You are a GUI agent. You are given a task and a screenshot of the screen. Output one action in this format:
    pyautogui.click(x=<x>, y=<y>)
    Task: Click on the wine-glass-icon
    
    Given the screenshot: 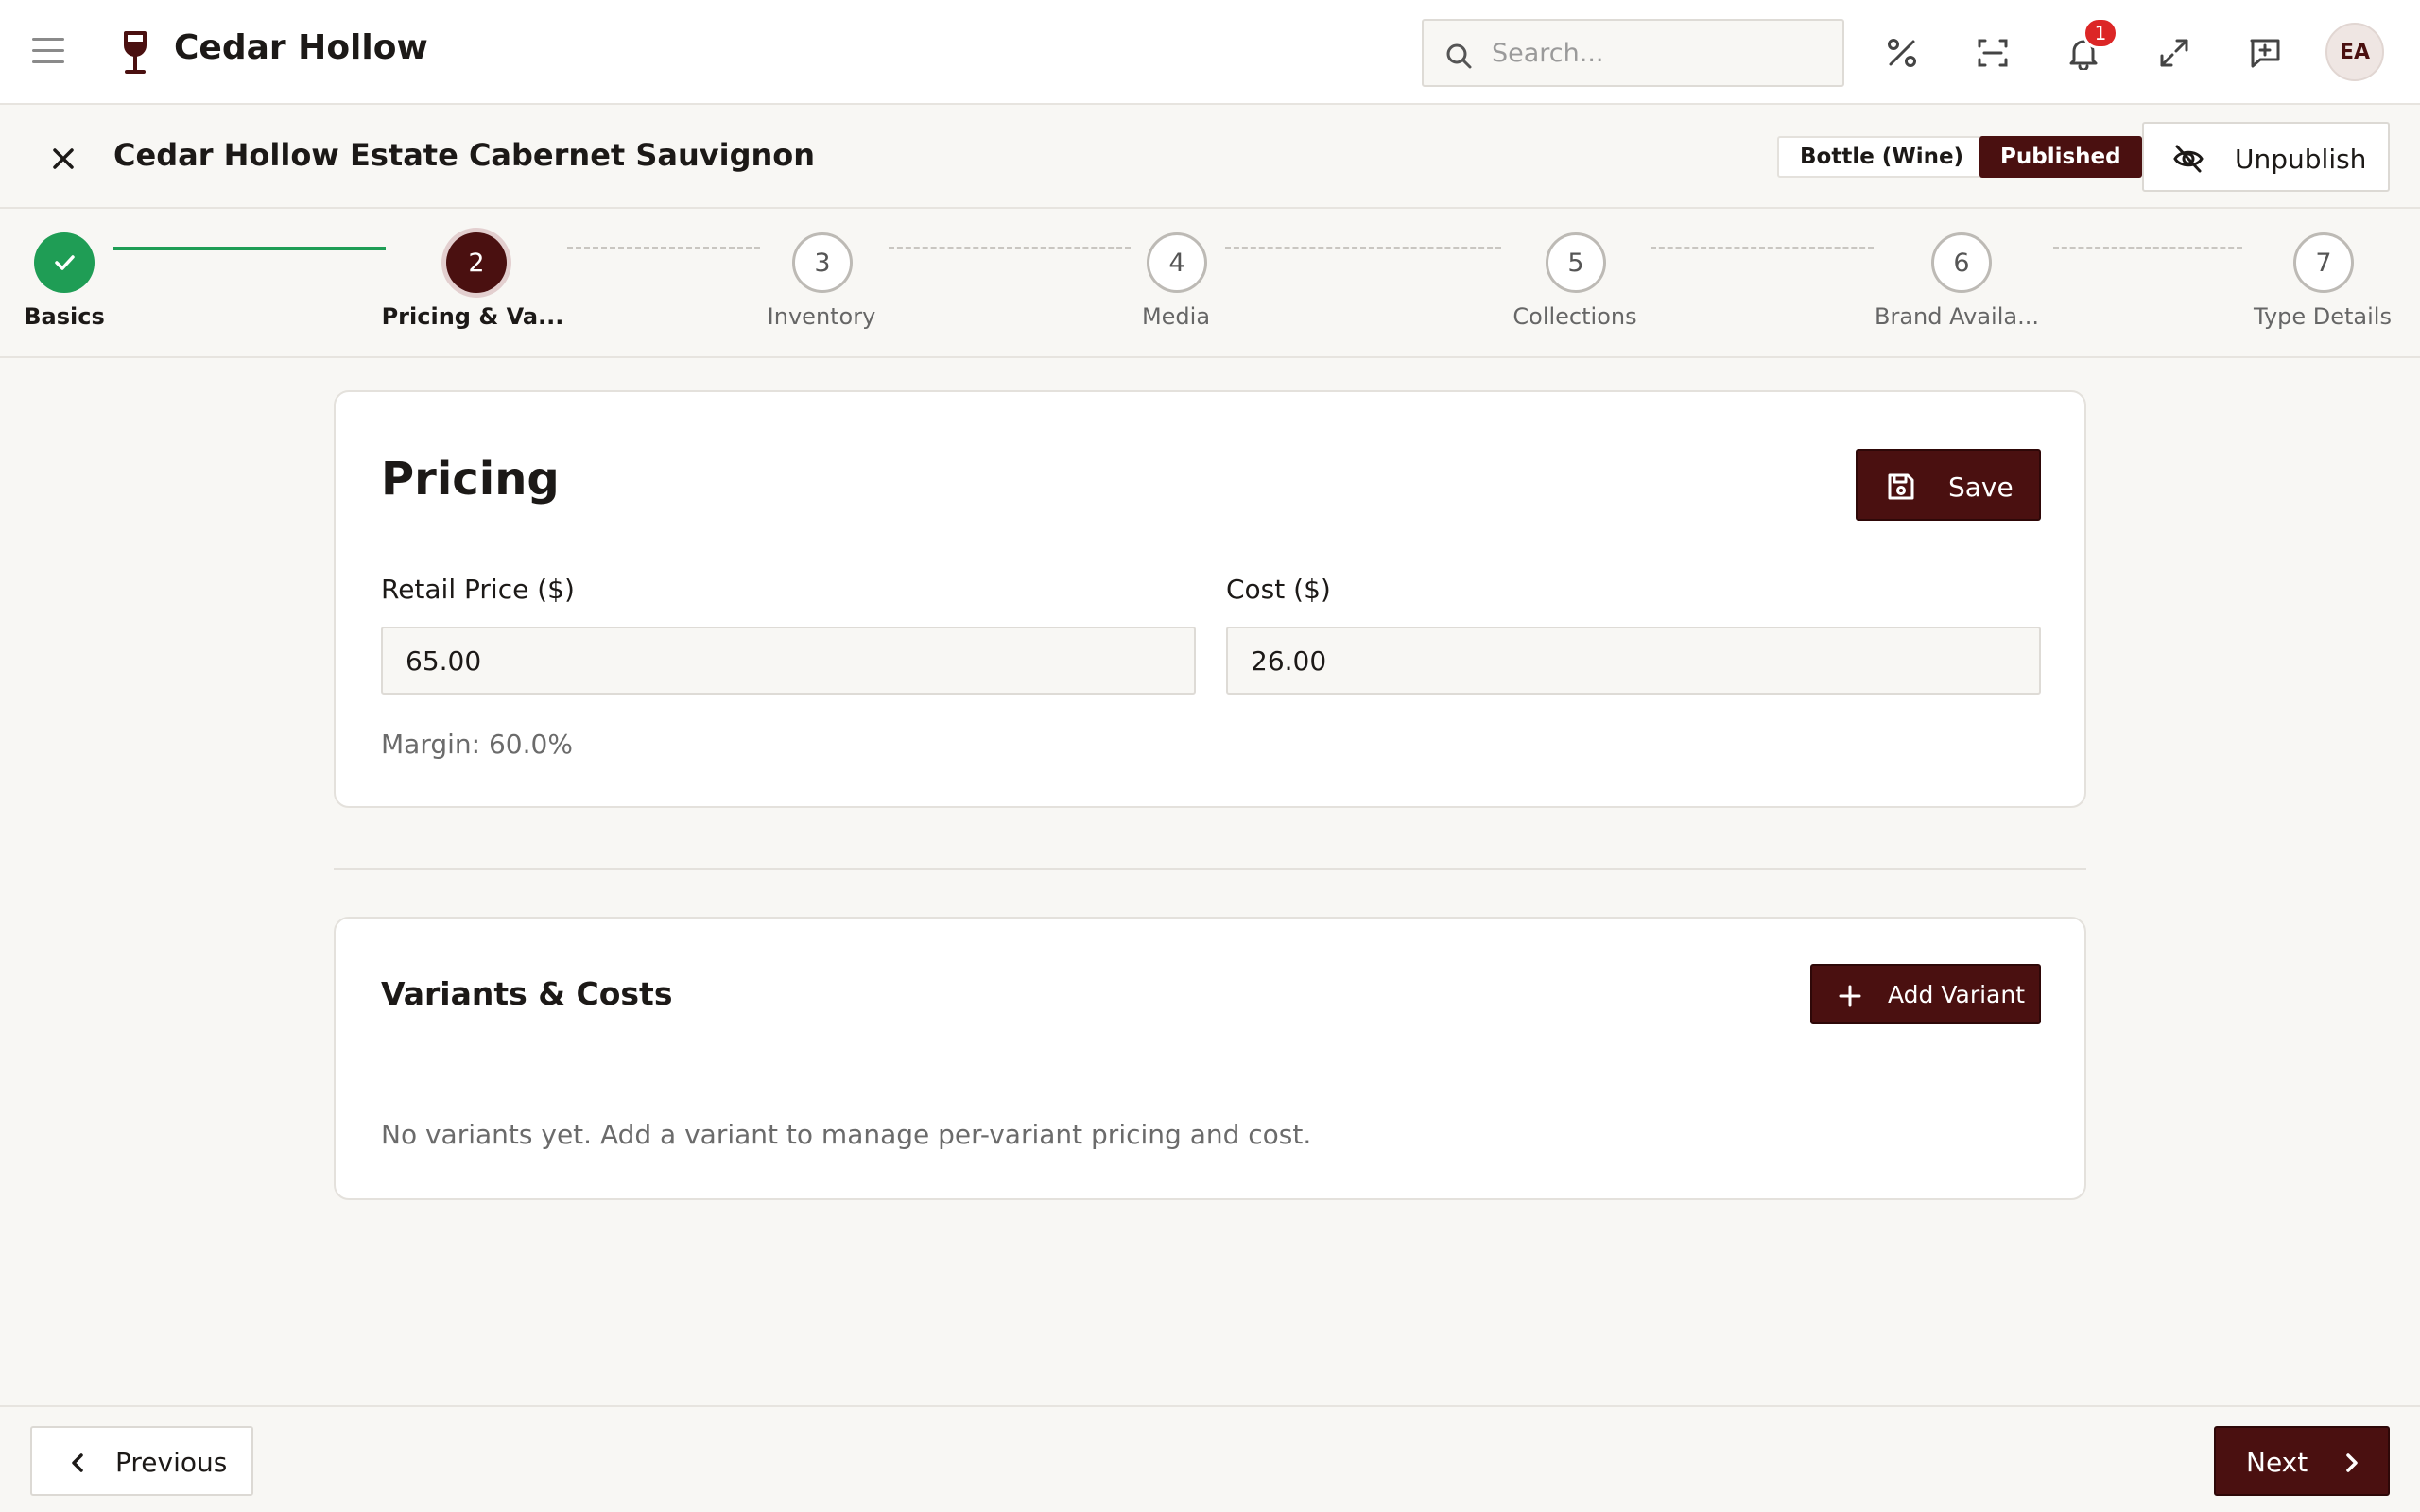 What is the action you would take?
    pyautogui.click(x=135, y=52)
    